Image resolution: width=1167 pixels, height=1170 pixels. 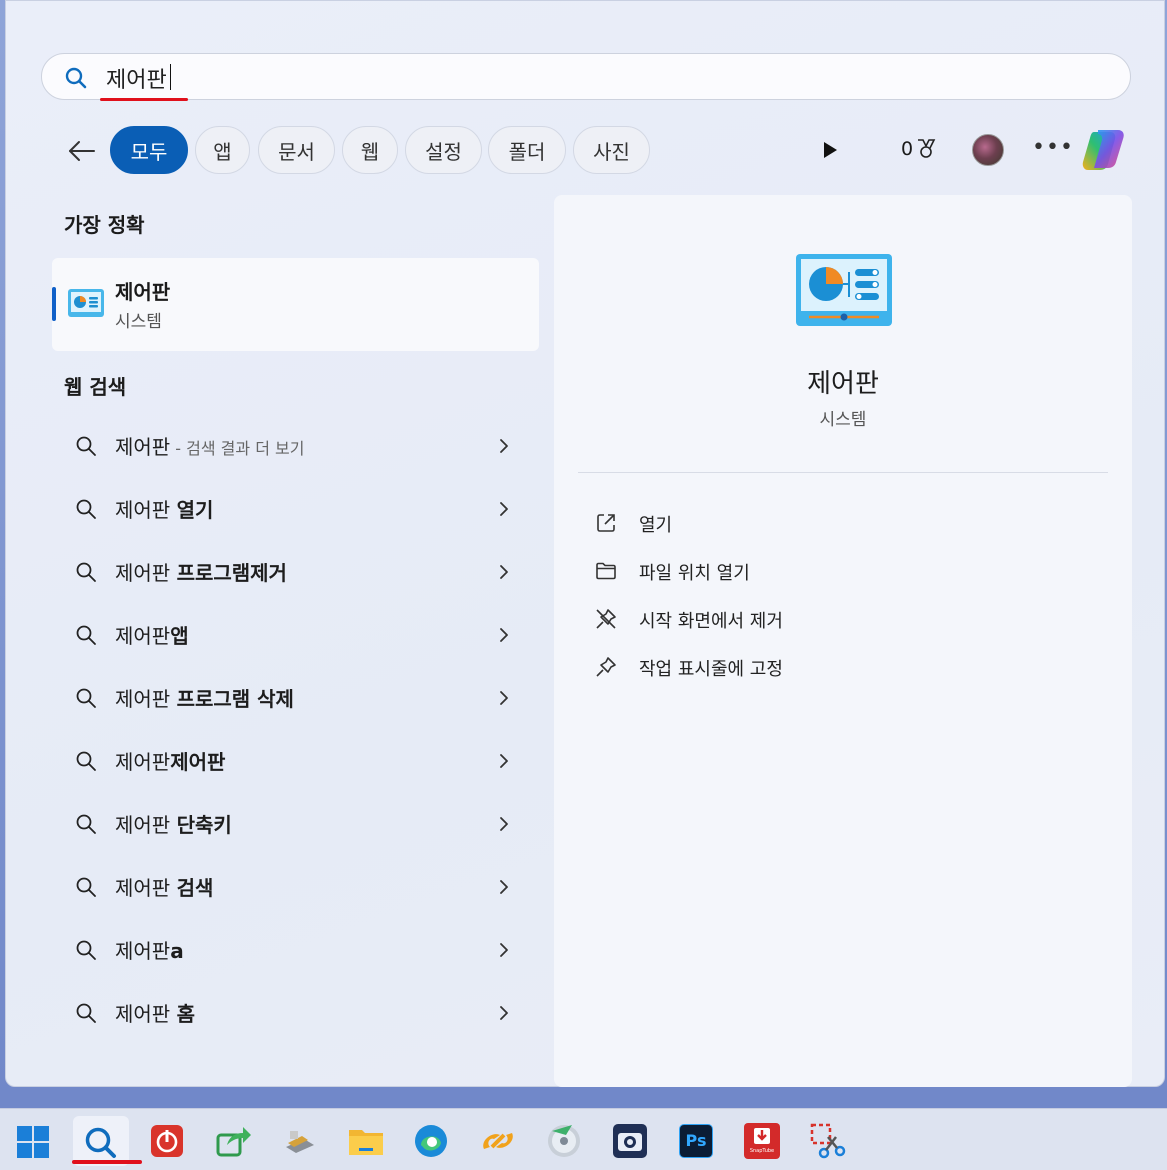 What do you see at coordinates (611, 150) in the screenshot?
I see `filter-photos: 사진` at bounding box center [611, 150].